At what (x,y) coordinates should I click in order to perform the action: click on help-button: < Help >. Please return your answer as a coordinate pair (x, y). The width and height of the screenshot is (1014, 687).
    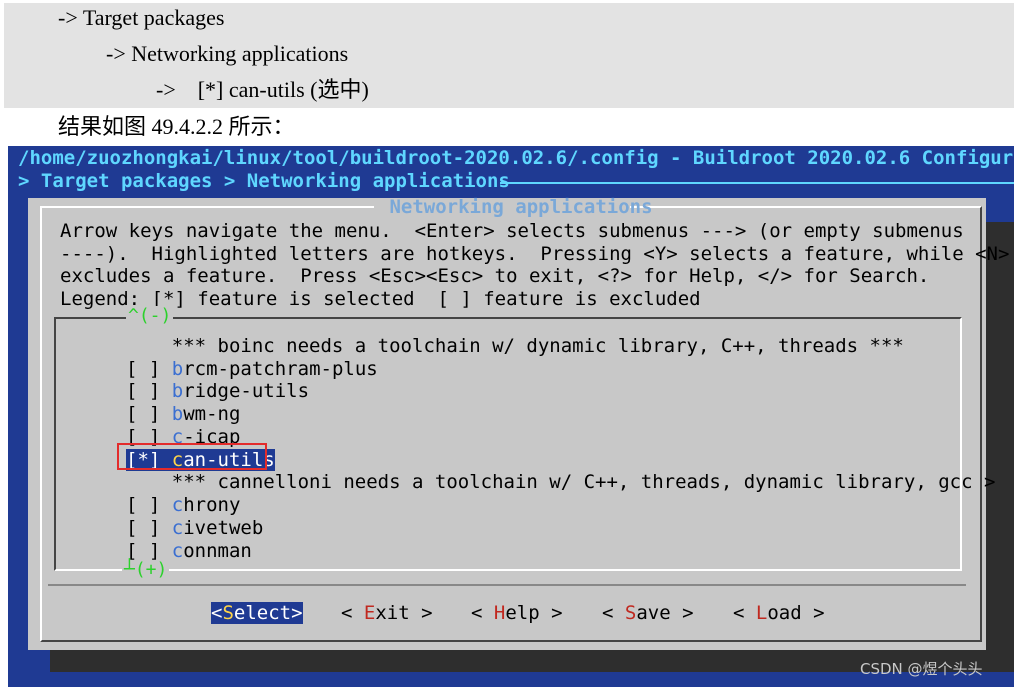
    Looking at the image, I should click on (517, 613).